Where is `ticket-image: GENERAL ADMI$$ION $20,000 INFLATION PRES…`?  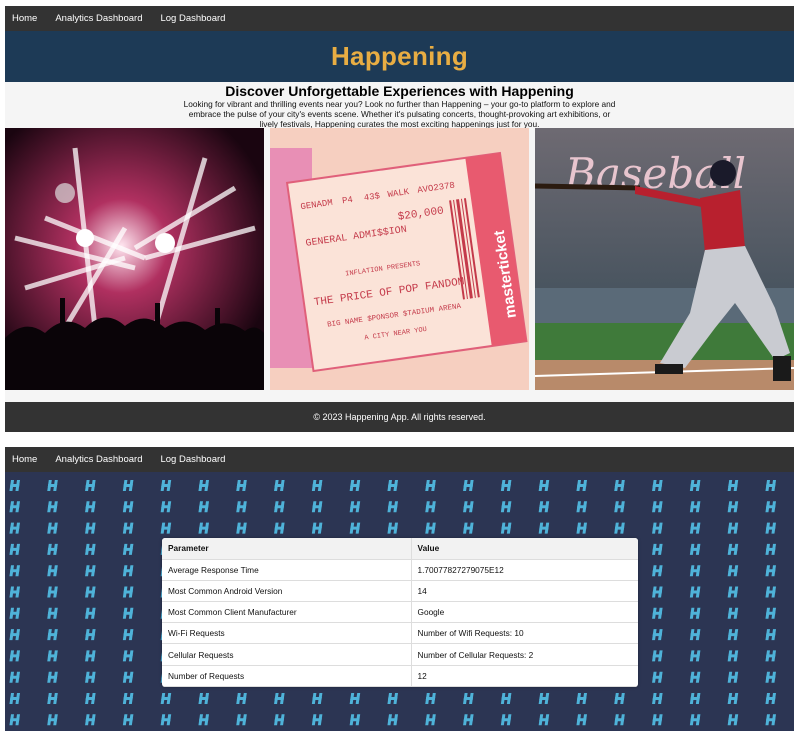
ticket-image: GENERAL ADMI$$ION $20,000 INFLATION PRES… is located at coordinates (399, 259).